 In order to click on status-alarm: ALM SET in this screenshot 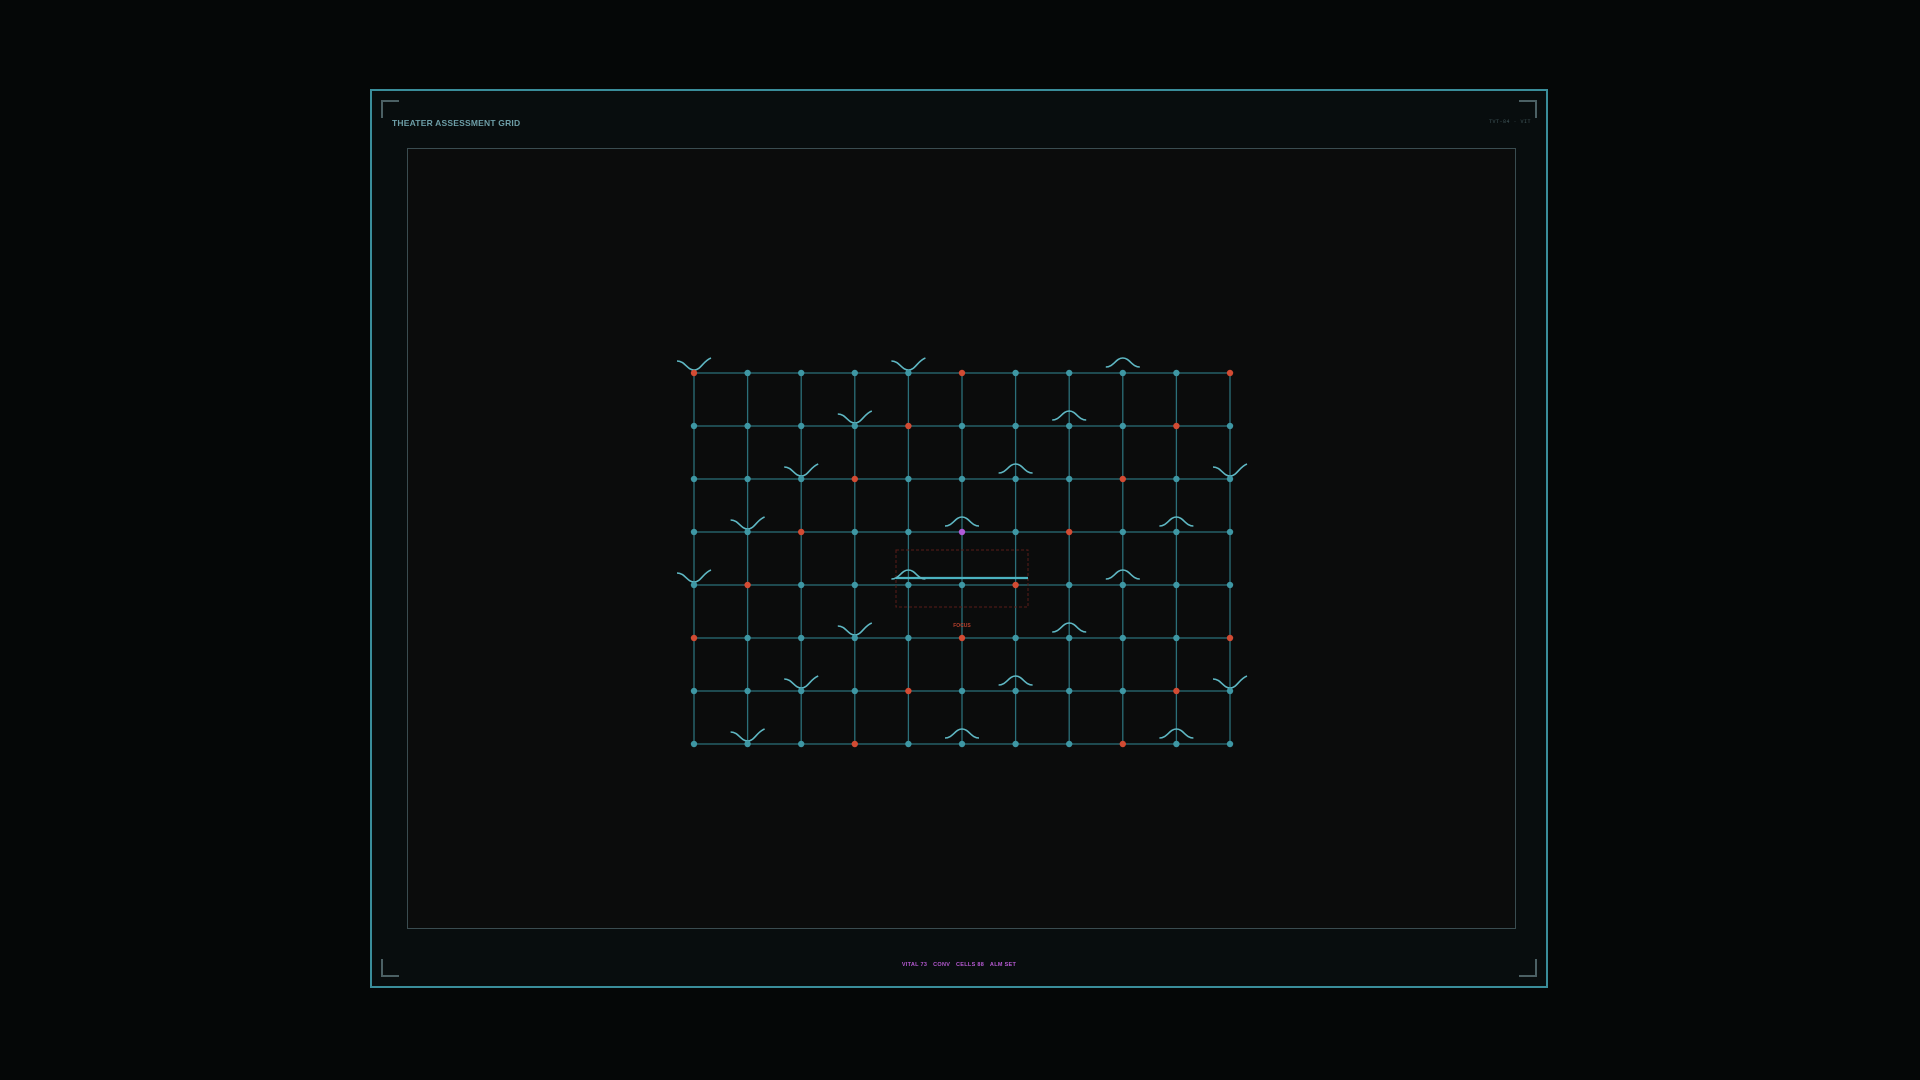, I will do `click(1003, 965)`.